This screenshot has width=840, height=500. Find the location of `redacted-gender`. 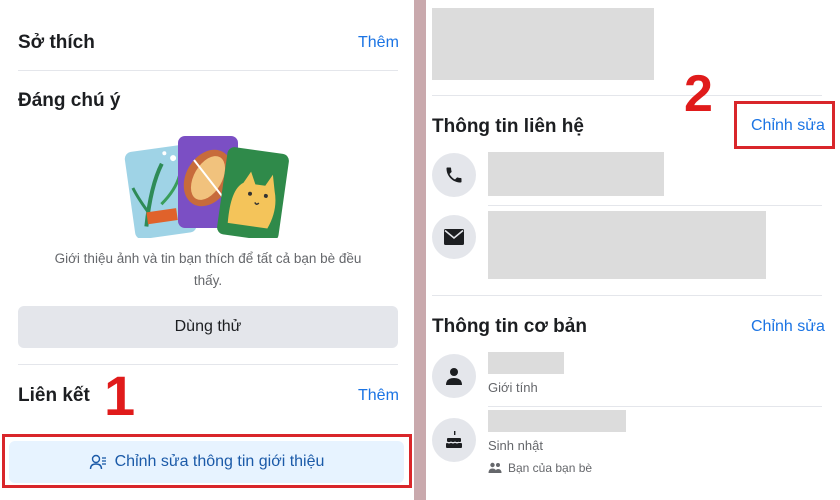

redacted-gender is located at coordinates (526, 363).